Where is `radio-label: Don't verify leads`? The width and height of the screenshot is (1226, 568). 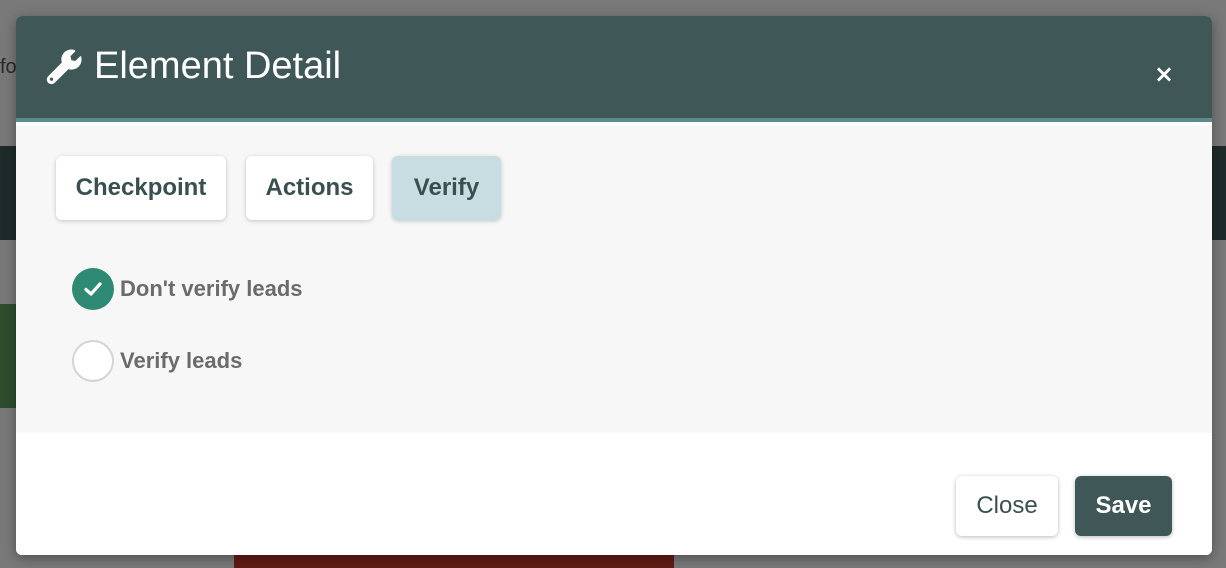 radio-label: Don't verify leads is located at coordinates (211, 288).